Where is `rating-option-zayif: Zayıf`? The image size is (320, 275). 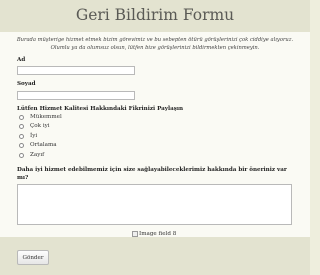 rating-option-zayif: Zayıf is located at coordinates (31, 155).